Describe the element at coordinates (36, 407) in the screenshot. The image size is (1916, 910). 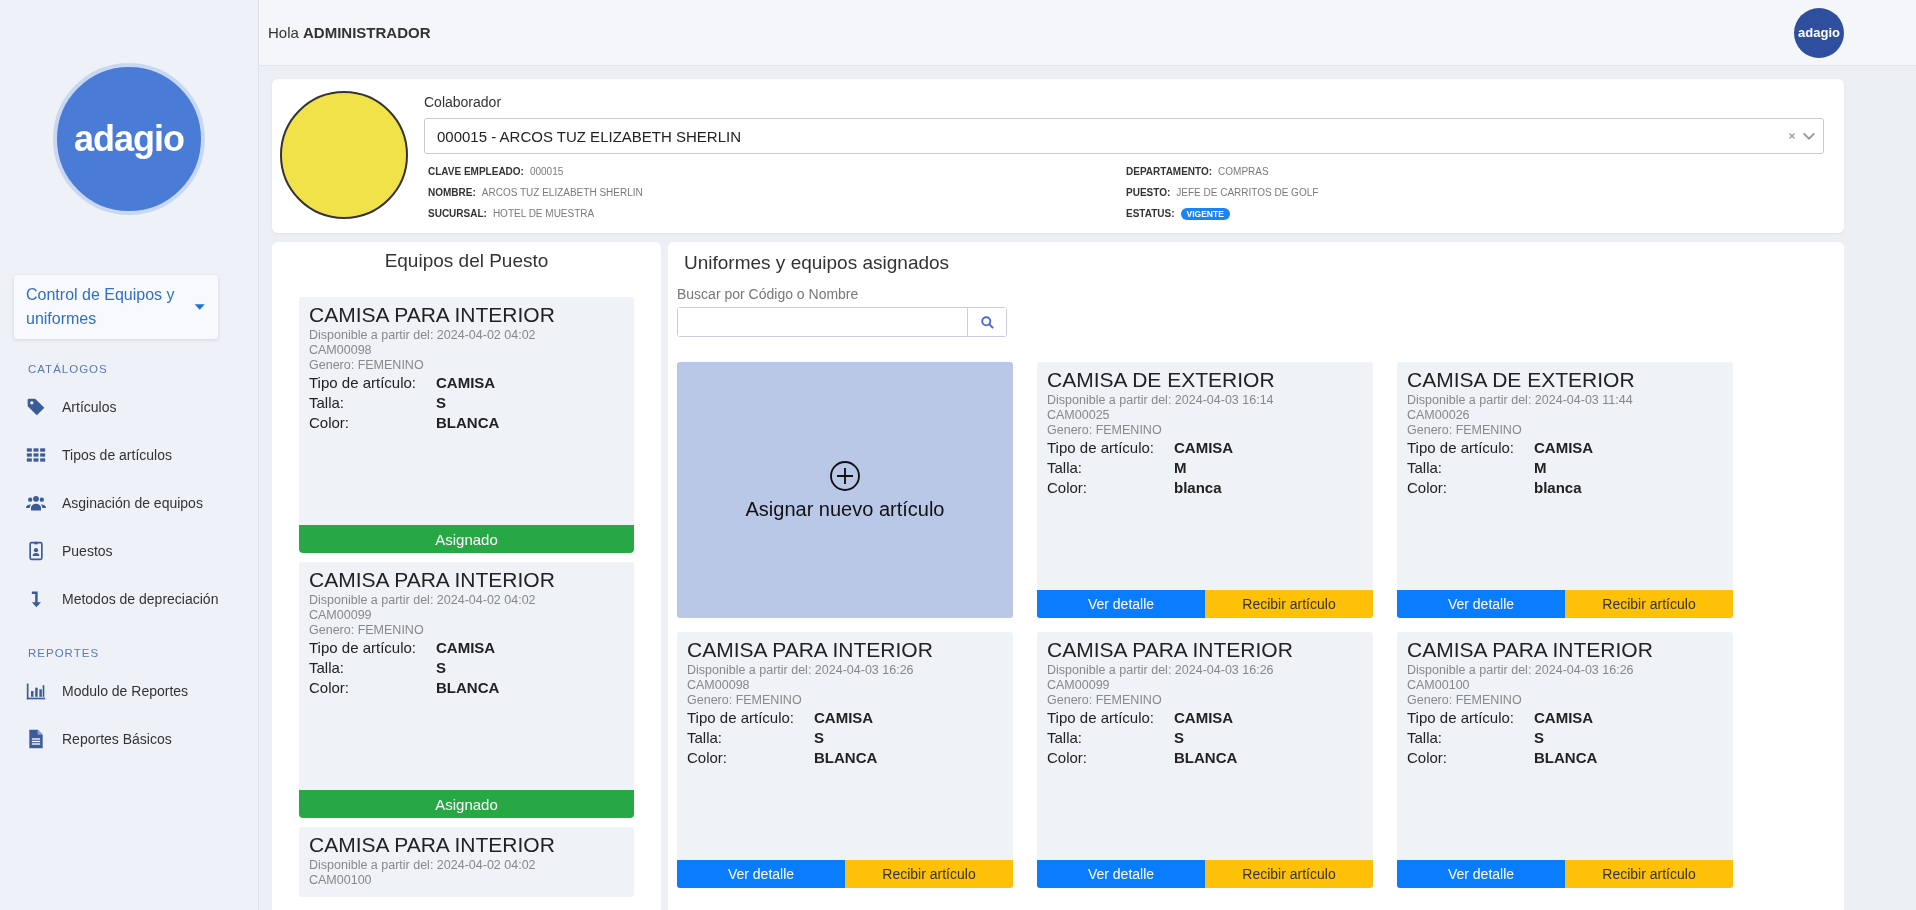
I see `tag-icon` at that location.